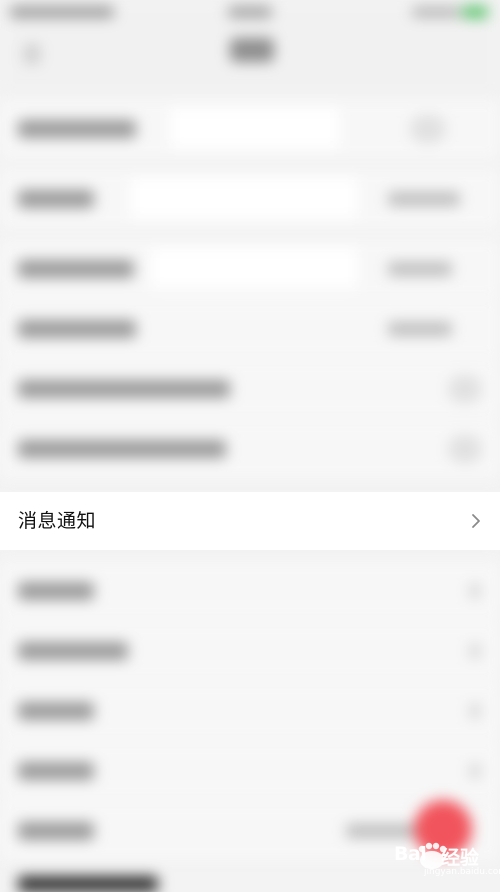 The width and height of the screenshot is (500, 892). I want to click on battery-icon, so click(475, 12).